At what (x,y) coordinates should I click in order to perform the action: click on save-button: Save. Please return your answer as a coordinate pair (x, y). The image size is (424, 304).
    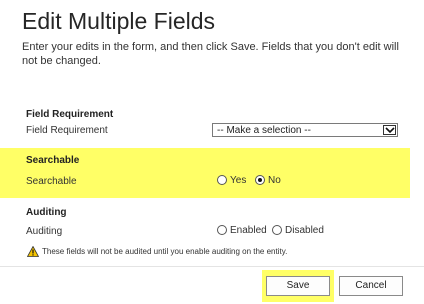
    Looking at the image, I should click on (298, 286).